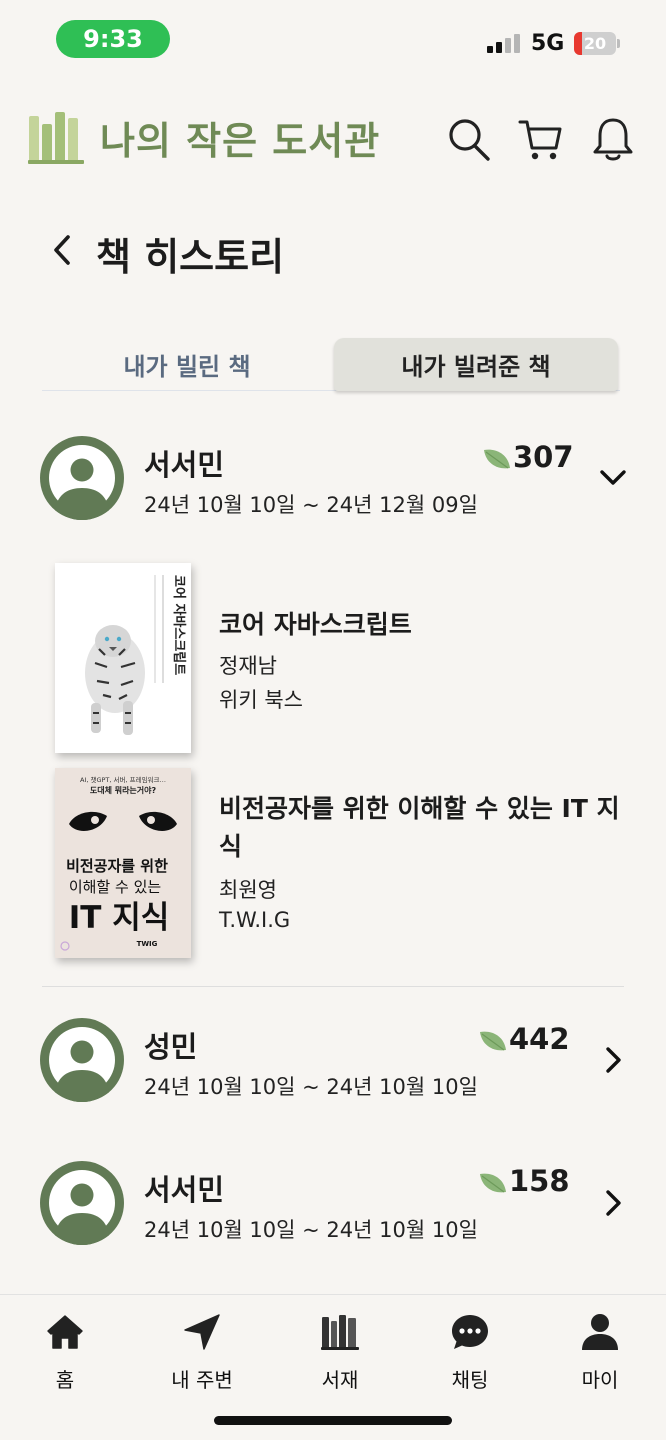 Image resolution: width=666 pixels, height=1440 pixels. Describe the element at coordinates (419, 827) in the screenshot. I see `book-title: 비전공자를 위한 이해할 수 있는 IT 지식` at that location.